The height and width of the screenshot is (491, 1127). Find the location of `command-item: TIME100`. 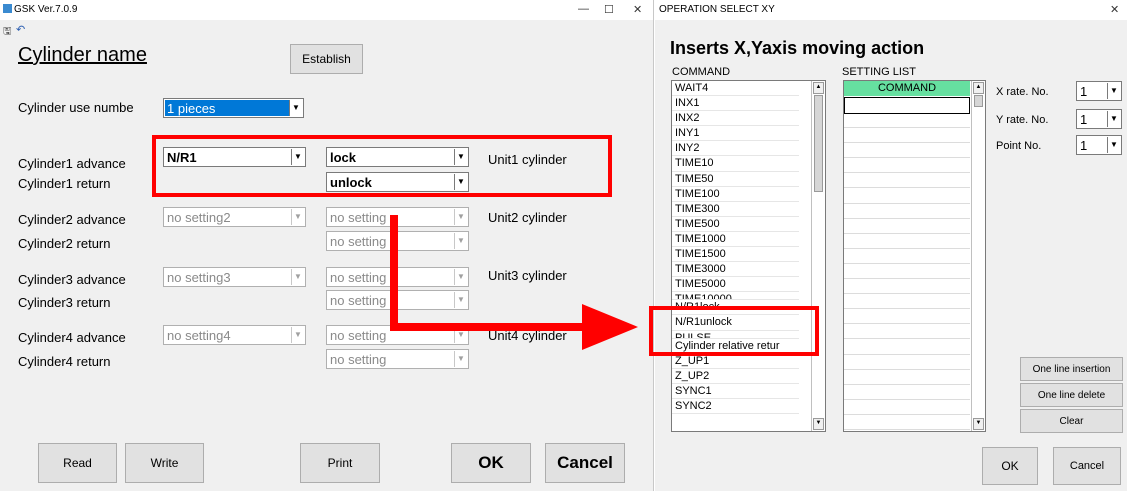

command-item: TIME100 is located at coordinates (735, 194).